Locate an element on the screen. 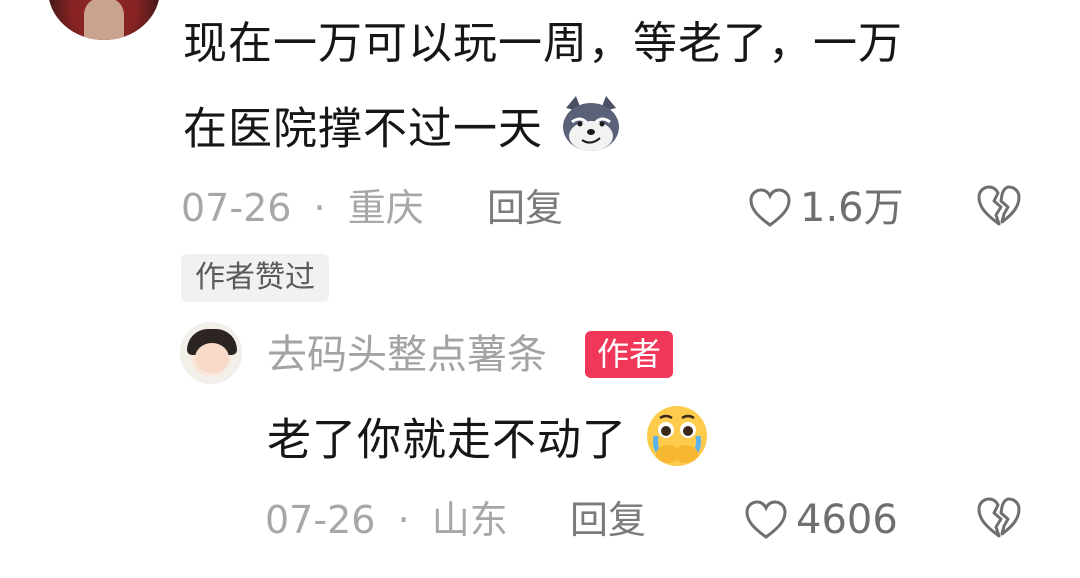 The height and width of the screenshot is (578, 1080). reply-meta: 07-26 · 山东 is located at coordinates (386, 520).